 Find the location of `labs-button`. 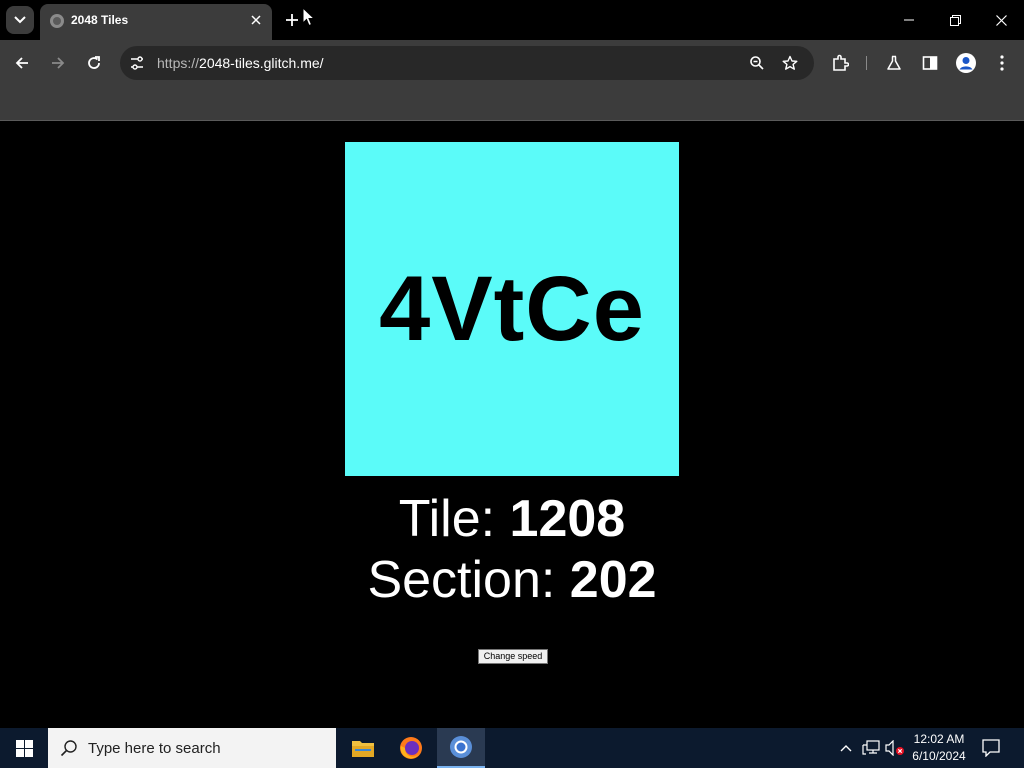

labs-button is located at coordinates (894, 63).